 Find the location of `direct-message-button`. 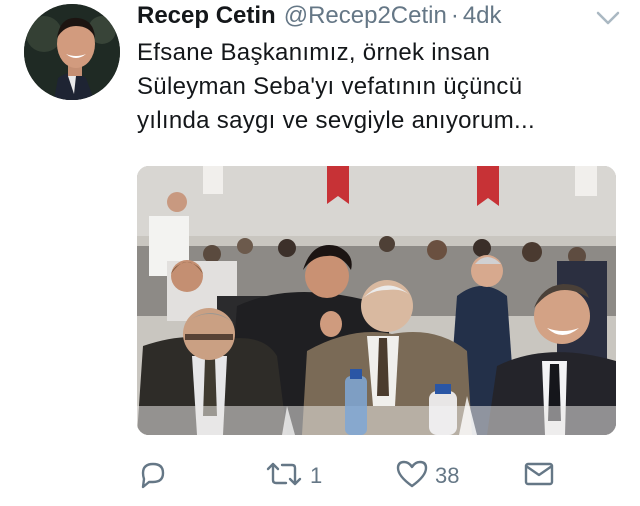

direct-message-button is located at coordinates (539, 476).